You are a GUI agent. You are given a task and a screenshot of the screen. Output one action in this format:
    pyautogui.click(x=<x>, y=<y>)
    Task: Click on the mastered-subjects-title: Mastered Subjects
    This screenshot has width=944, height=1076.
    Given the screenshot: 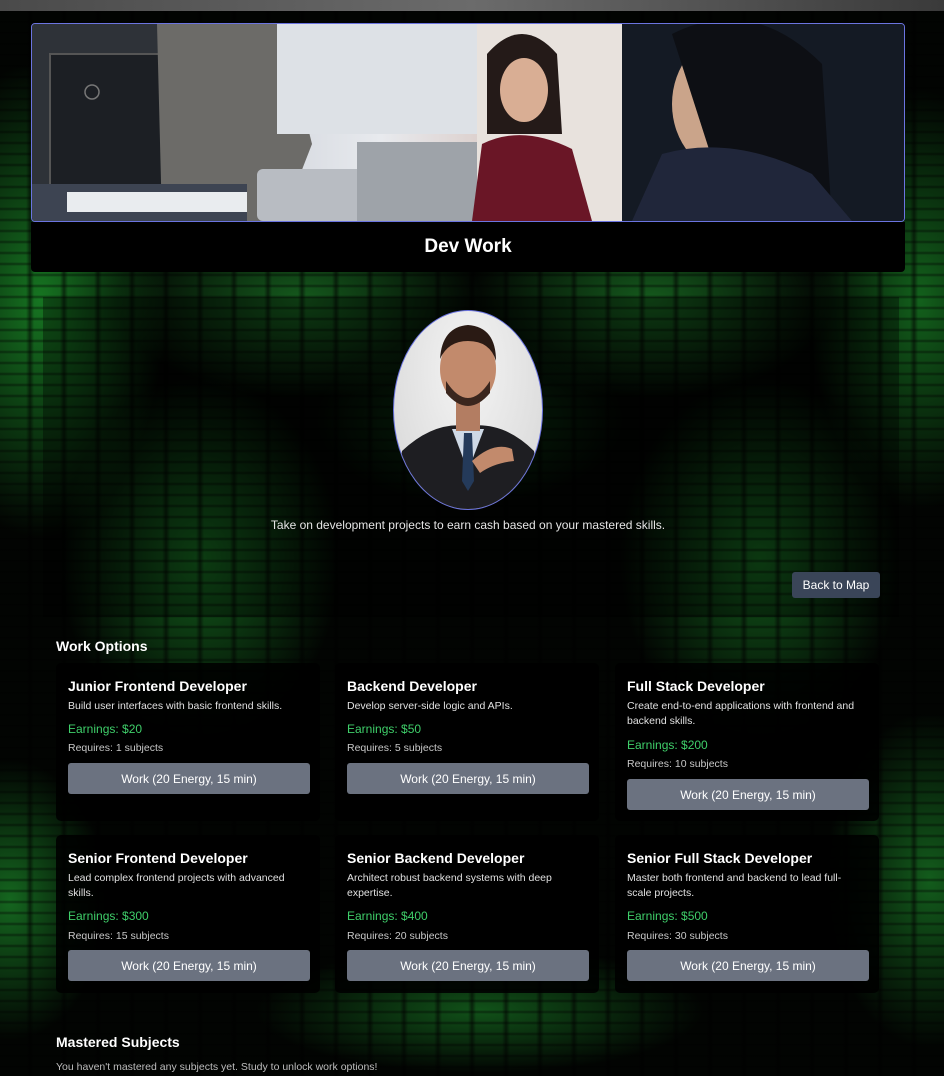 What is the action you would take?
    pyautogui.click(x=118, y=1042)
    